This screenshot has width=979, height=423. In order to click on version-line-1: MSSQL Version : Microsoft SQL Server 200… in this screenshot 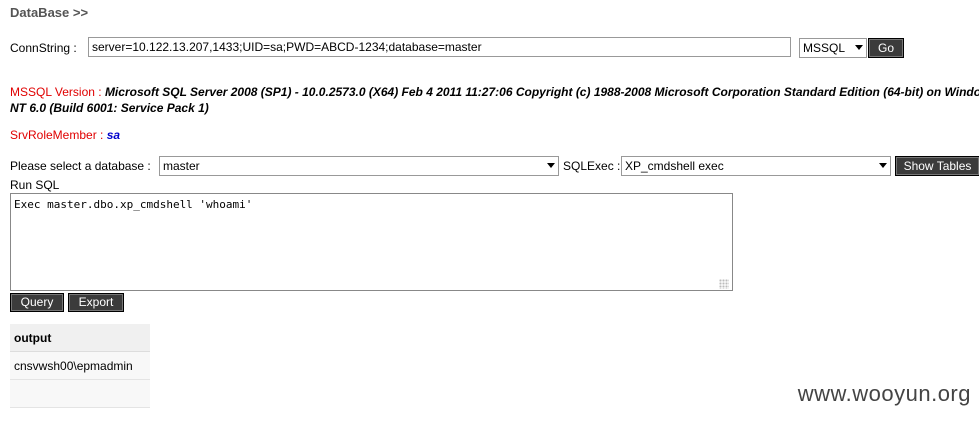, I will do `click(494, 92)`.